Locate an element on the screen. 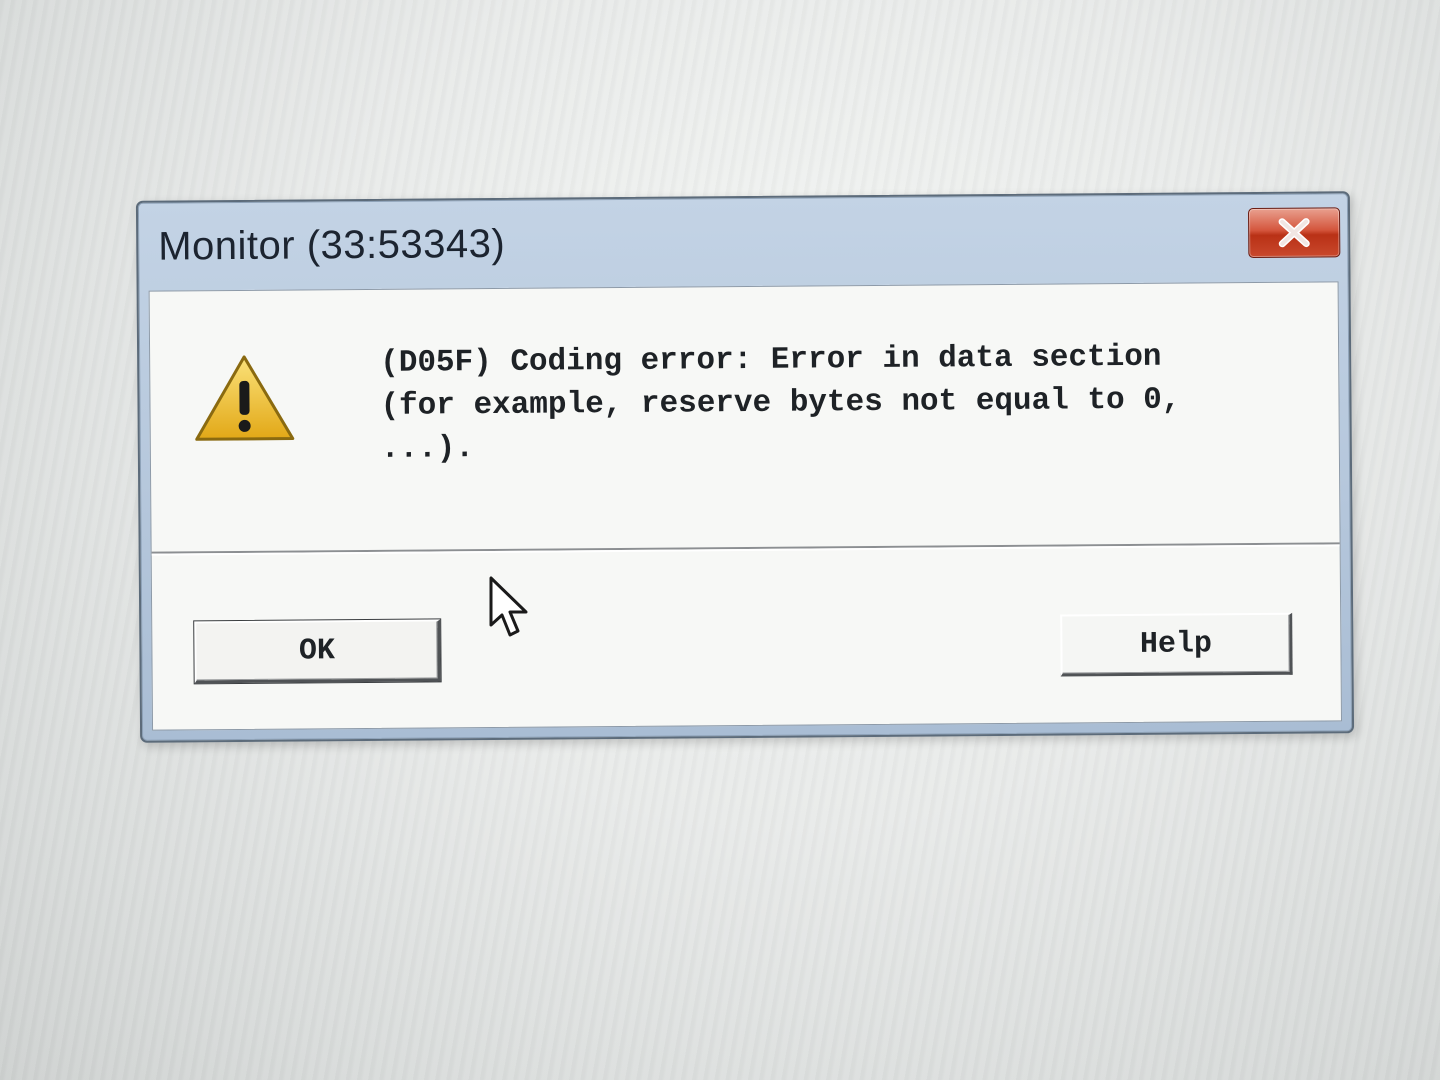 This screenshot has height=1080, width=1440. title-bar: Monitor (33:53343) is located at coordinates (743, 242).